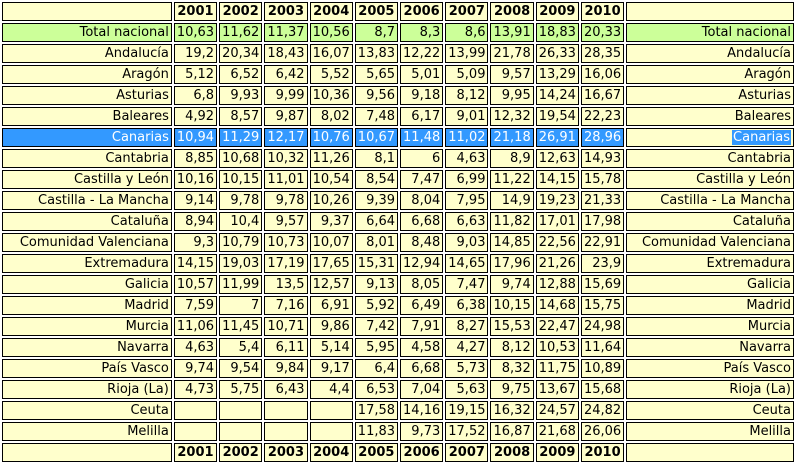 This screenshot has width=796, height=465. I want to click on value-cell: 13,5, so click(286, 284).